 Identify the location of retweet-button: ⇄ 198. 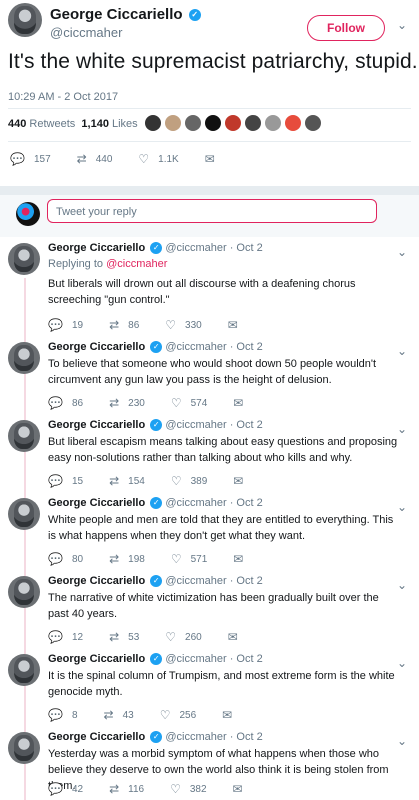
(127, 559).